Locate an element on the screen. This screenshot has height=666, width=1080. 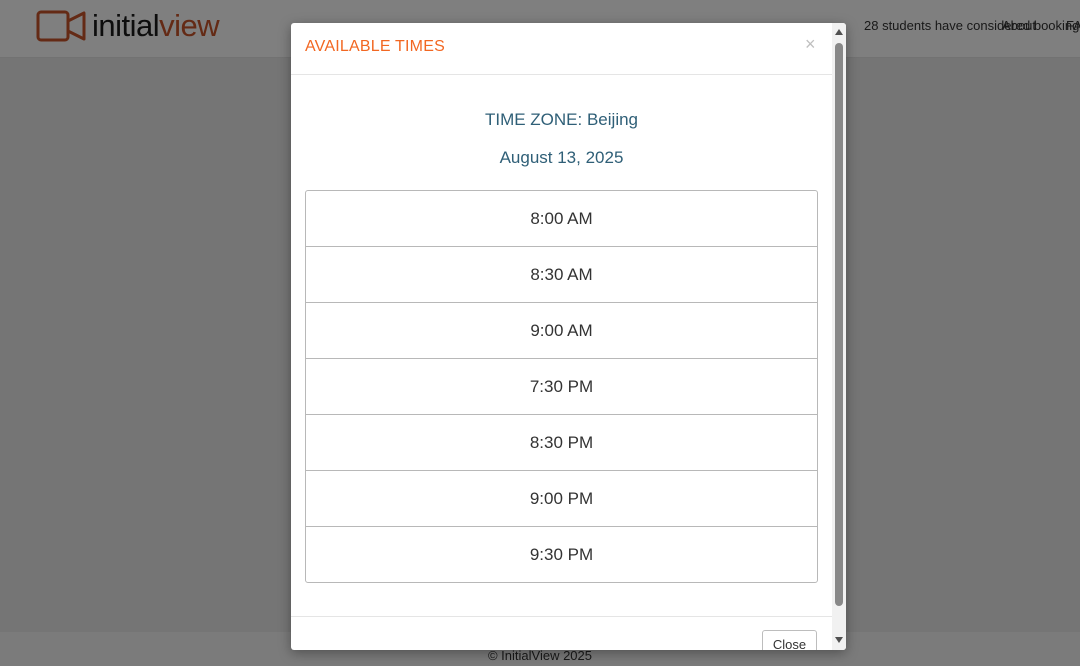
time-slot-button: 9:30 PM is located at coordinates (561, 554).